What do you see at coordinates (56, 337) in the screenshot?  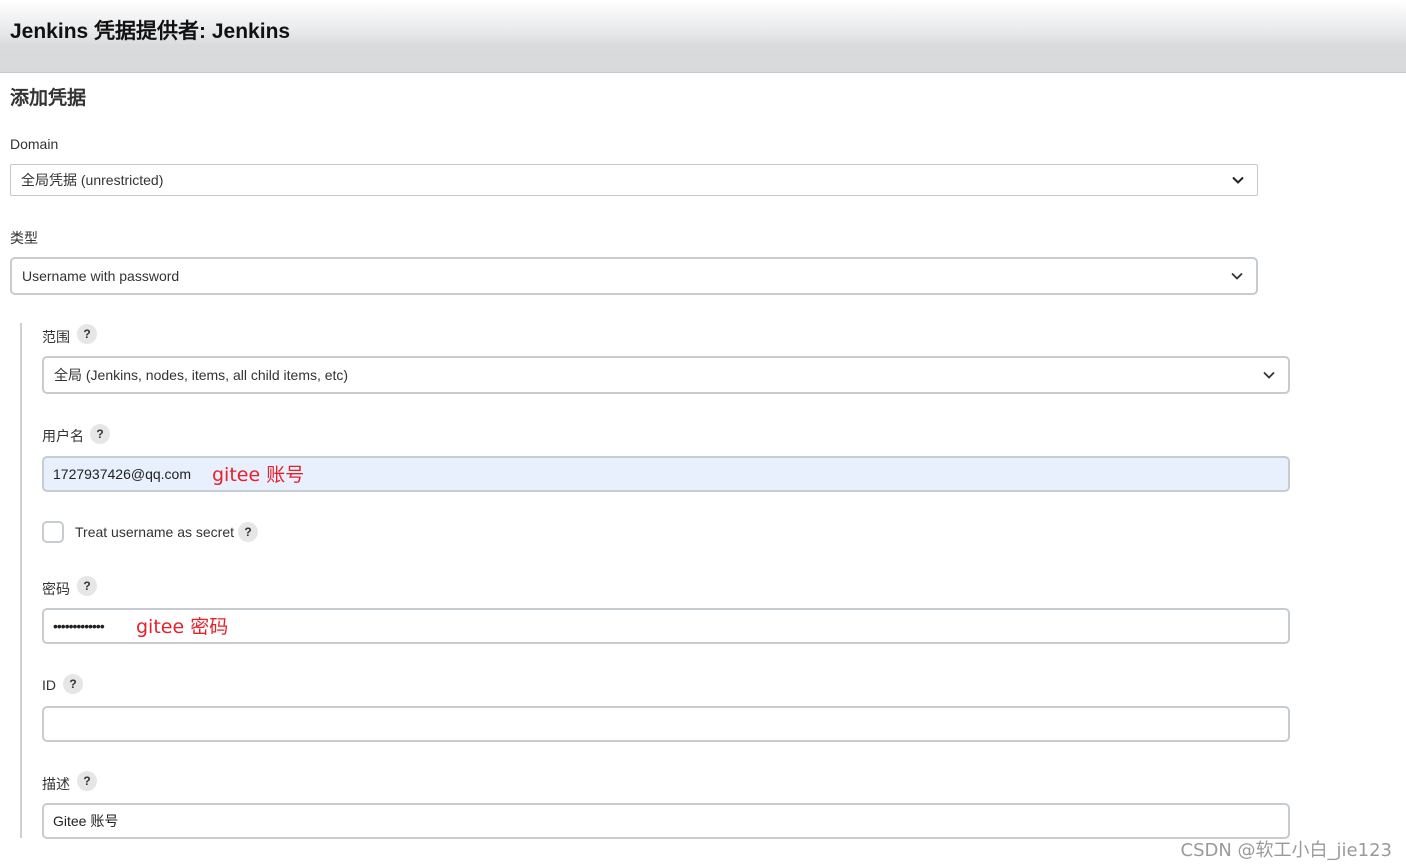 I see `scope-label: 范围` at bounding box center [56, 337].